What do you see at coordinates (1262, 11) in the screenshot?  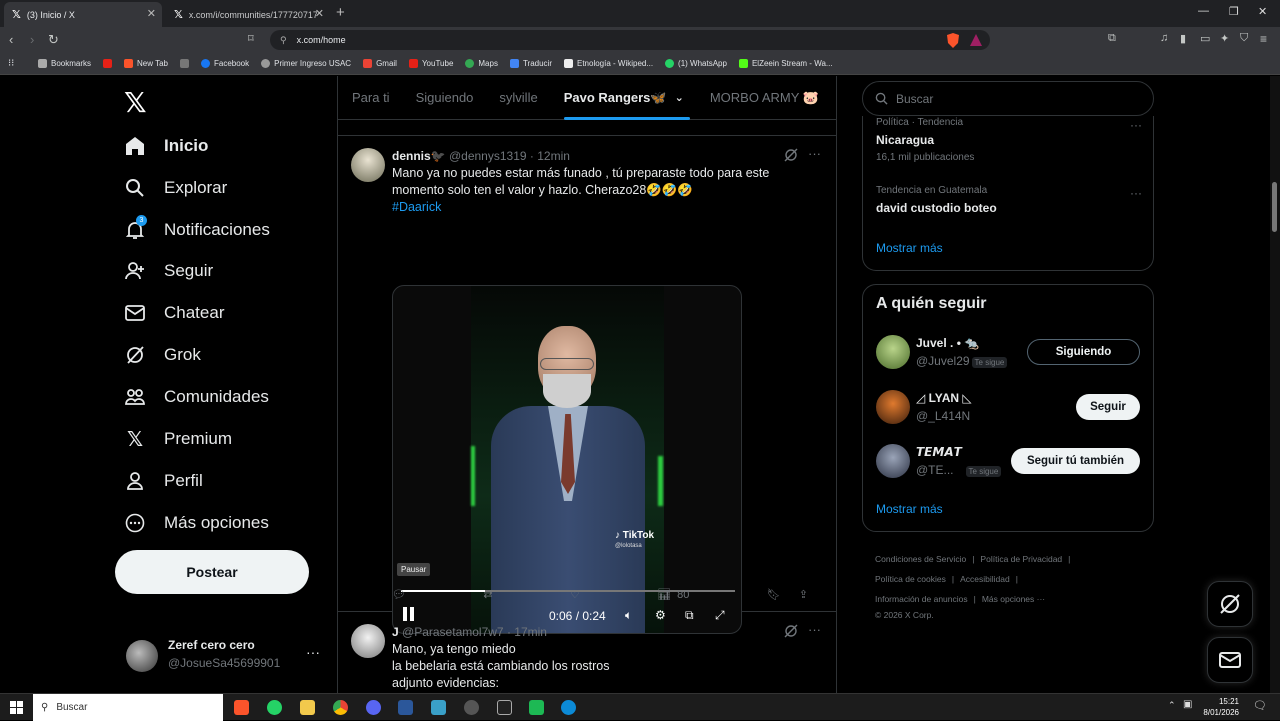 I see `window-close-icon: ✕` at bounding box center [1262, 11].